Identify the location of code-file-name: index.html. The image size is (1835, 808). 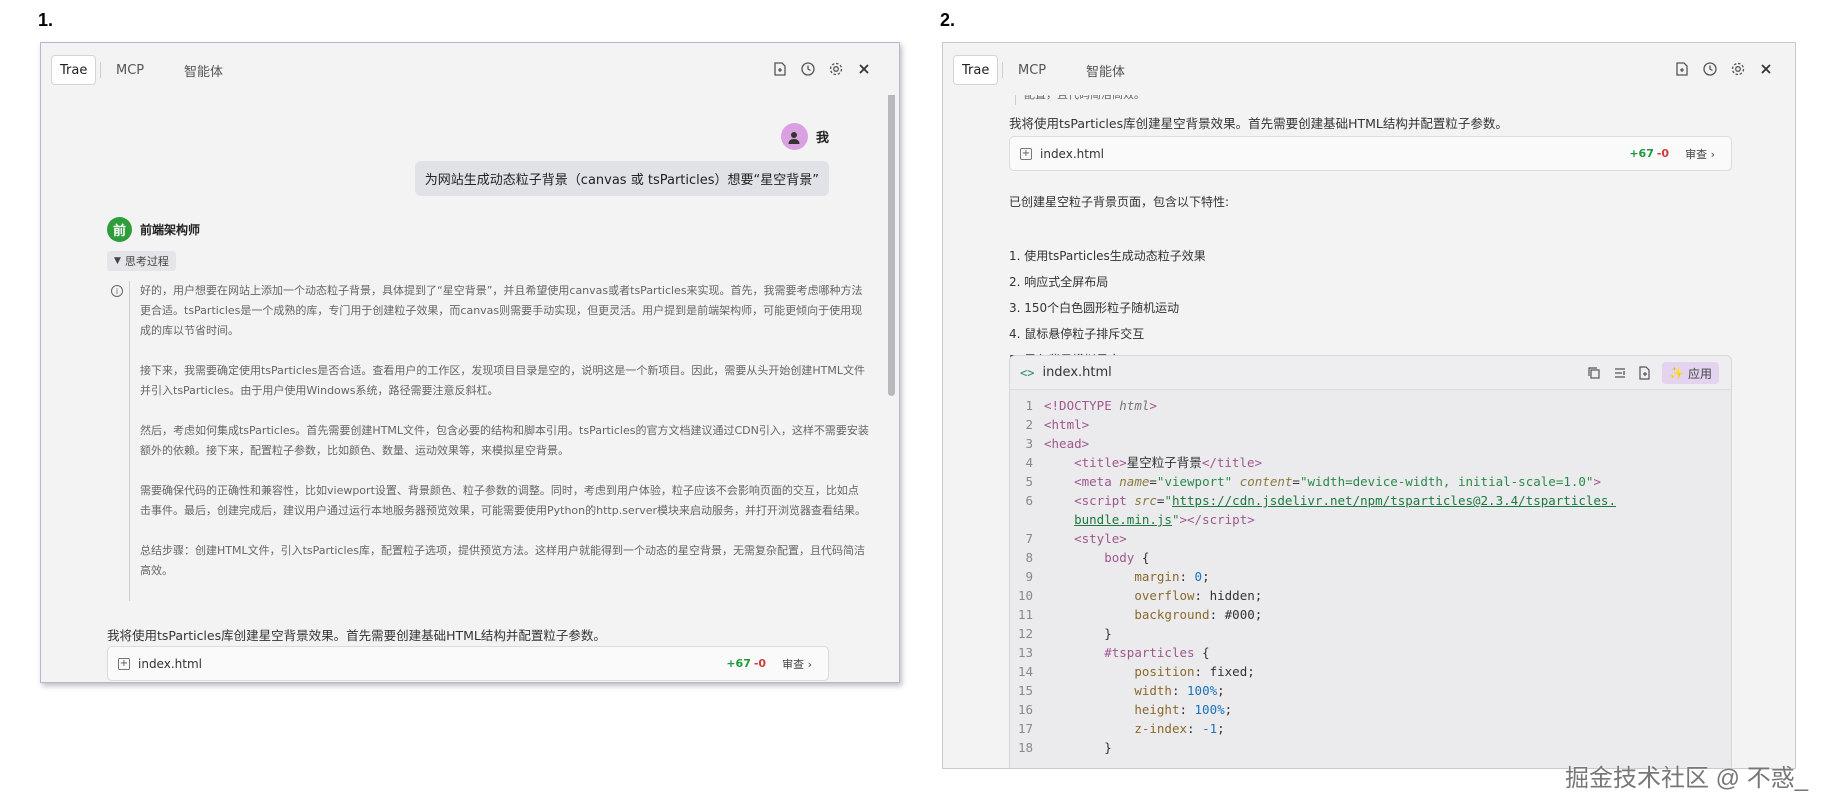
(1077, 372).